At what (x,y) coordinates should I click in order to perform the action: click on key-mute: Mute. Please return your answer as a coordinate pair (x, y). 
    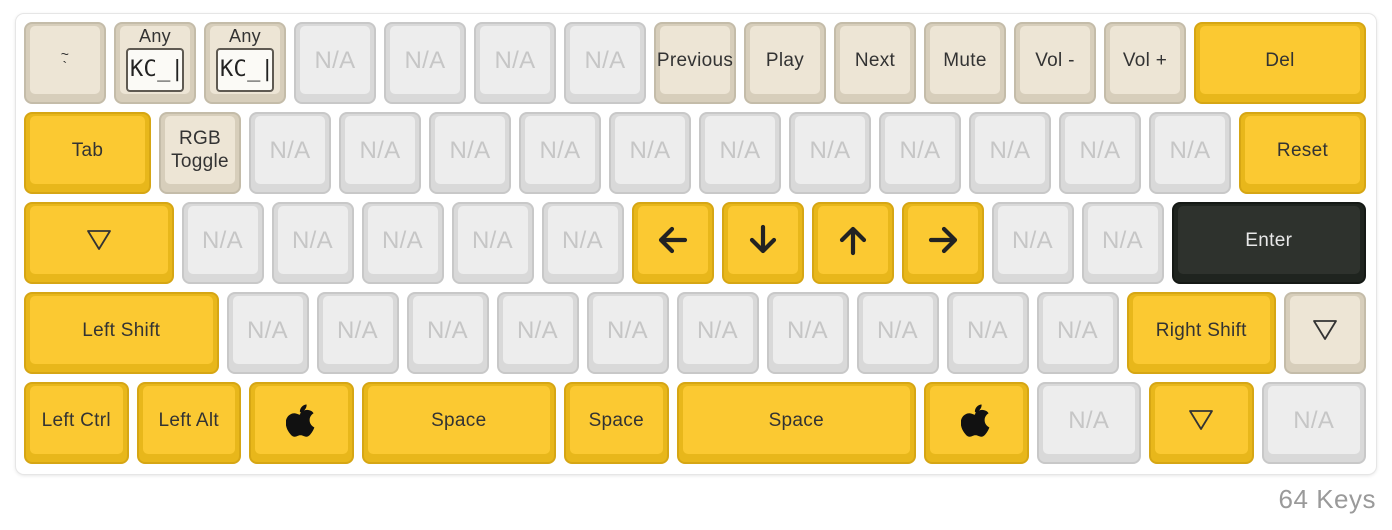
    Looking at the image, I should click on (965, 63).